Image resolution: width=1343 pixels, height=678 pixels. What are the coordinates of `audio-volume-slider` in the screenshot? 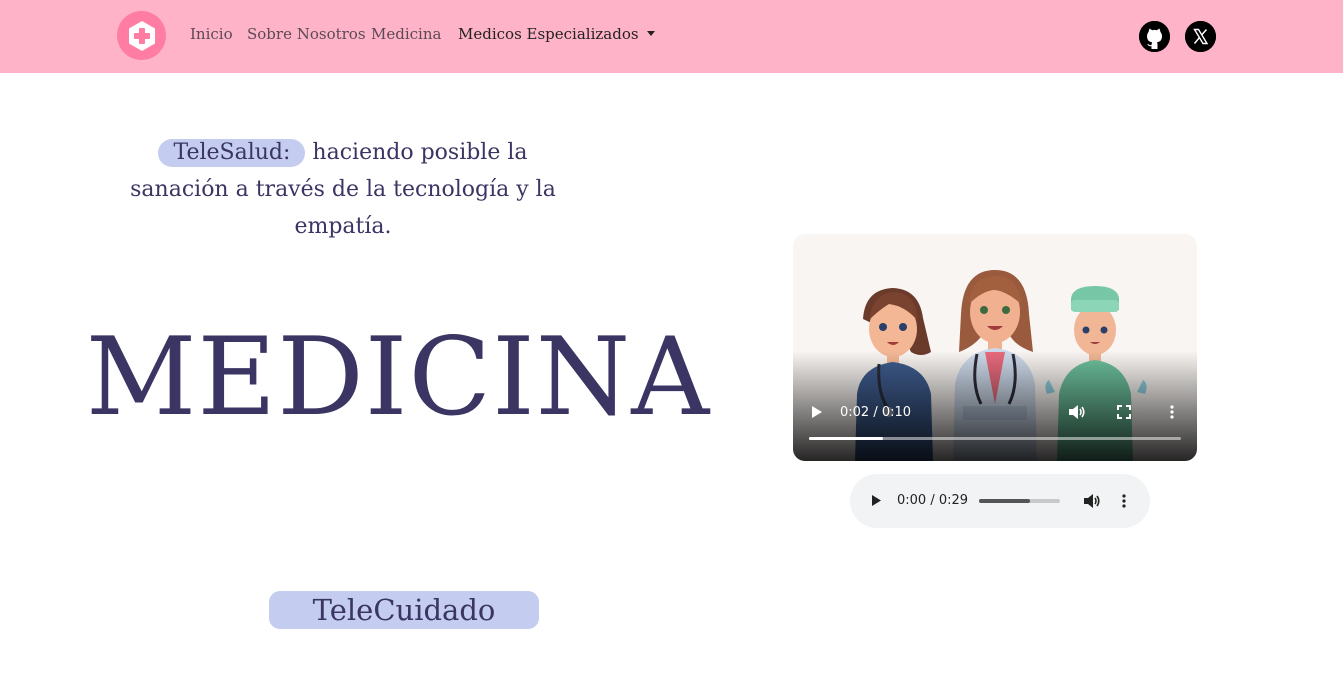 It's located at (1019, 501).